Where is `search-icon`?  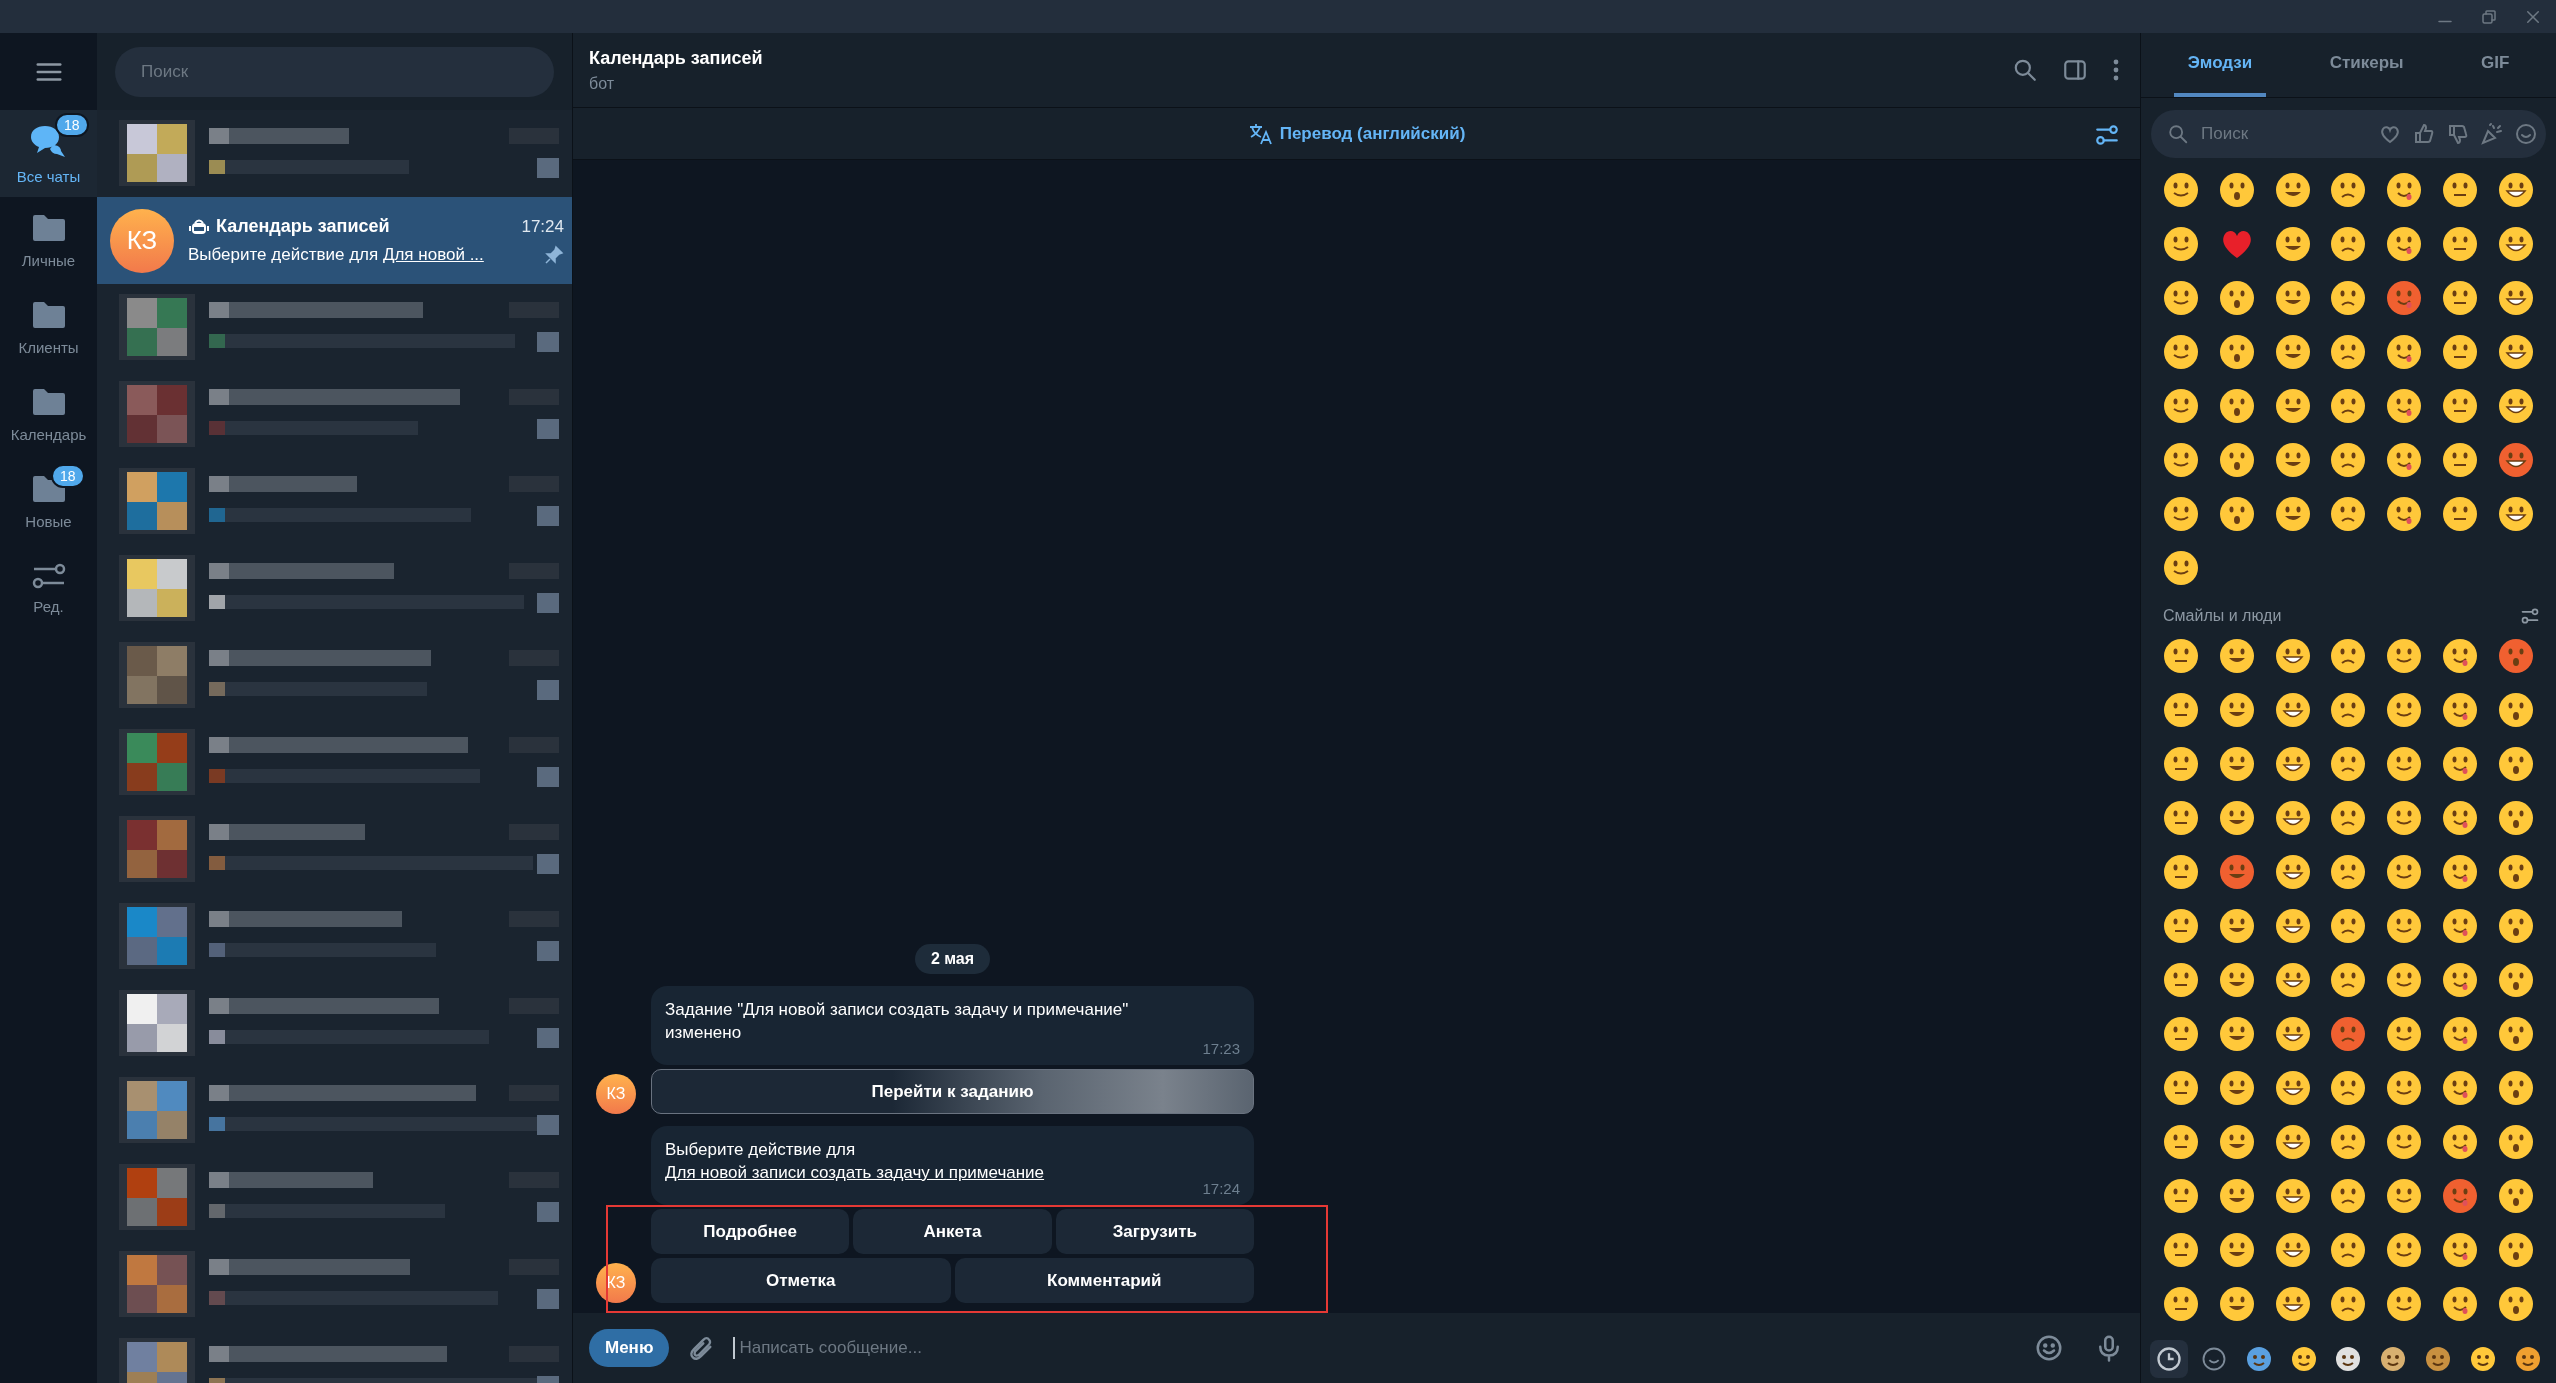
search-icon is located at coordinates (2178, 134).